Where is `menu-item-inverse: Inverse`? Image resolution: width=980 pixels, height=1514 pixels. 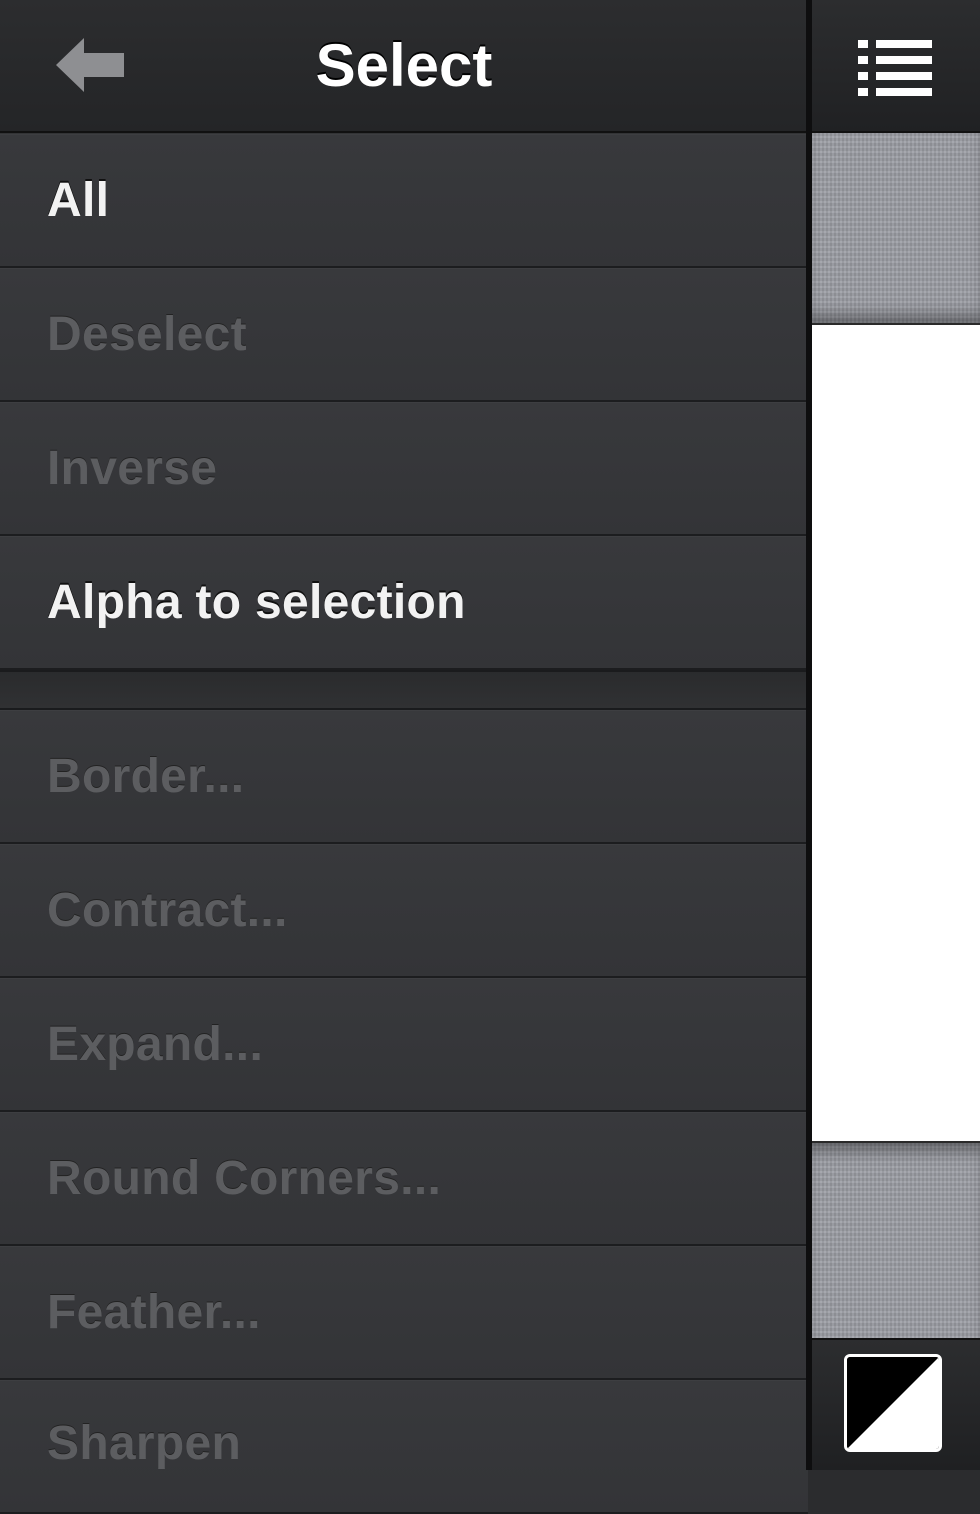
menu-item-inverse: Inverse is located at coordinates (404, 469).